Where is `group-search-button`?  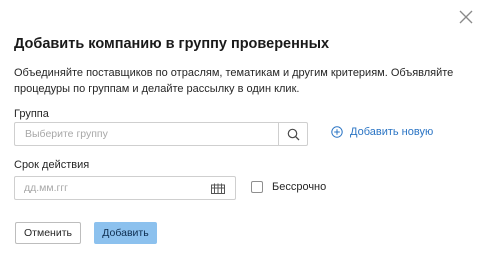 group-search-button is located at coordinates (292, 134).